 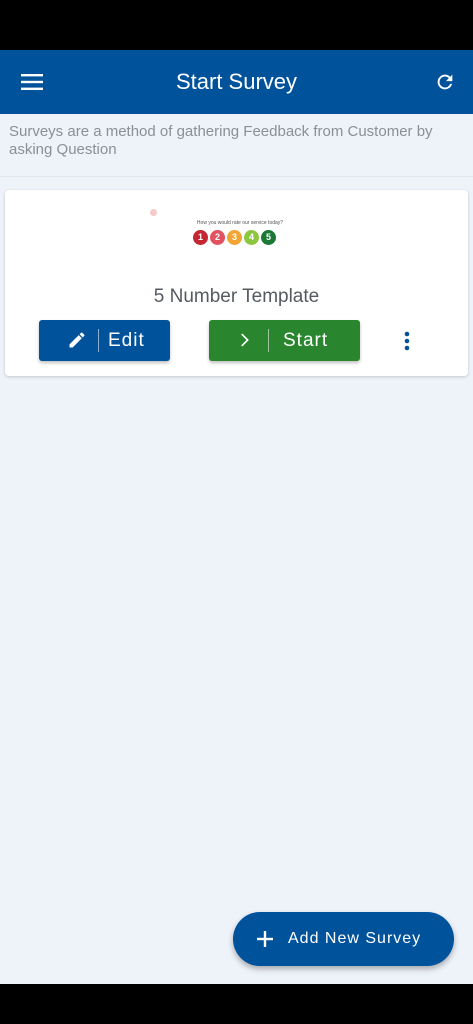 I want to click on navigation-bar, so click(x=236, y=1004).